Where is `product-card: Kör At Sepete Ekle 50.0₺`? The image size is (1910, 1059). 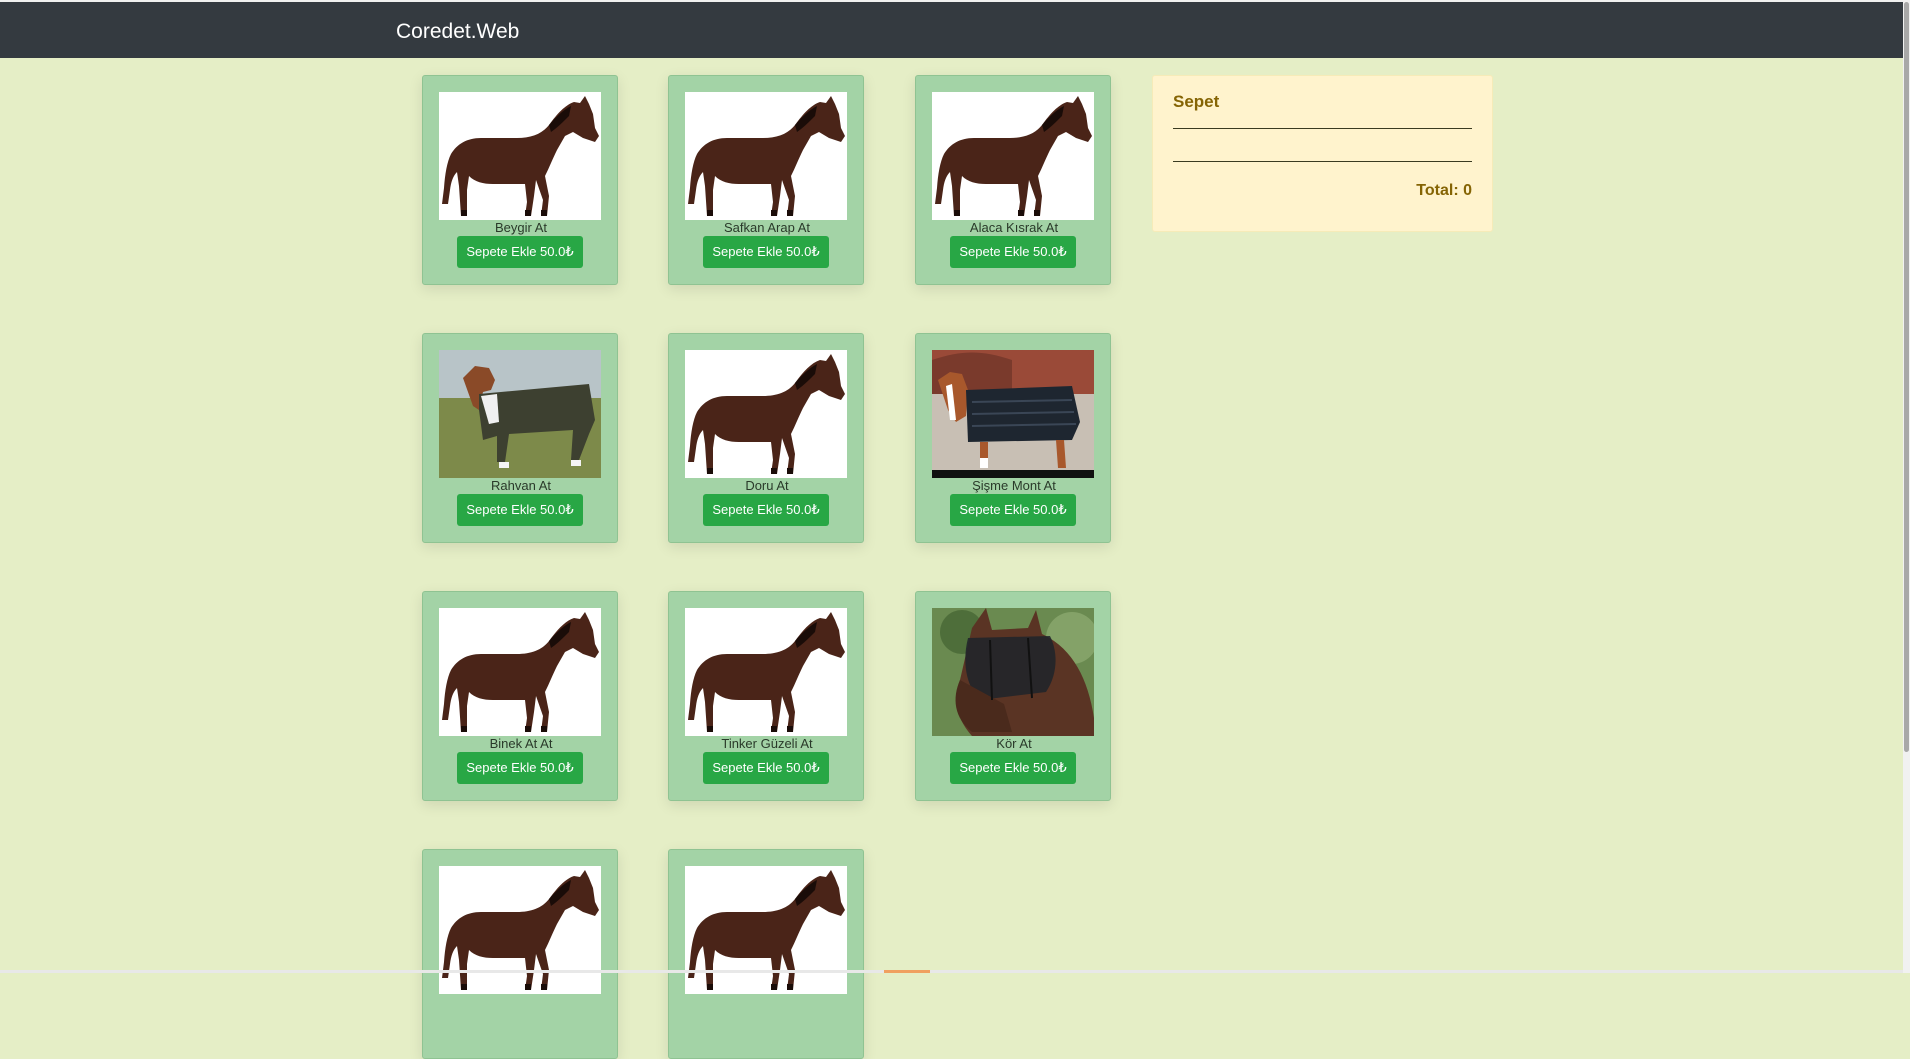 product-card: Kör At Sepete Ekle 50.0₺ is located at coordinates (1013, 696).